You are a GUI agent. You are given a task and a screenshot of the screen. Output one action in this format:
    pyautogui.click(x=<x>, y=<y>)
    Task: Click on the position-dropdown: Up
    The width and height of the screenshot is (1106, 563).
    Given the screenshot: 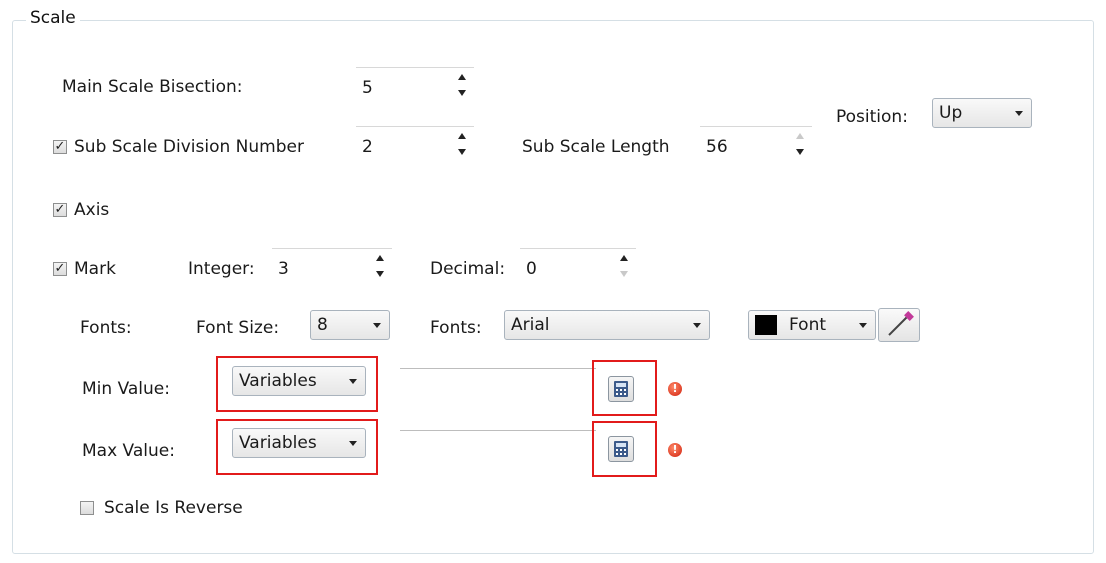 What is the action you would take?
    pyautogui.click(x=982, y=113)
    